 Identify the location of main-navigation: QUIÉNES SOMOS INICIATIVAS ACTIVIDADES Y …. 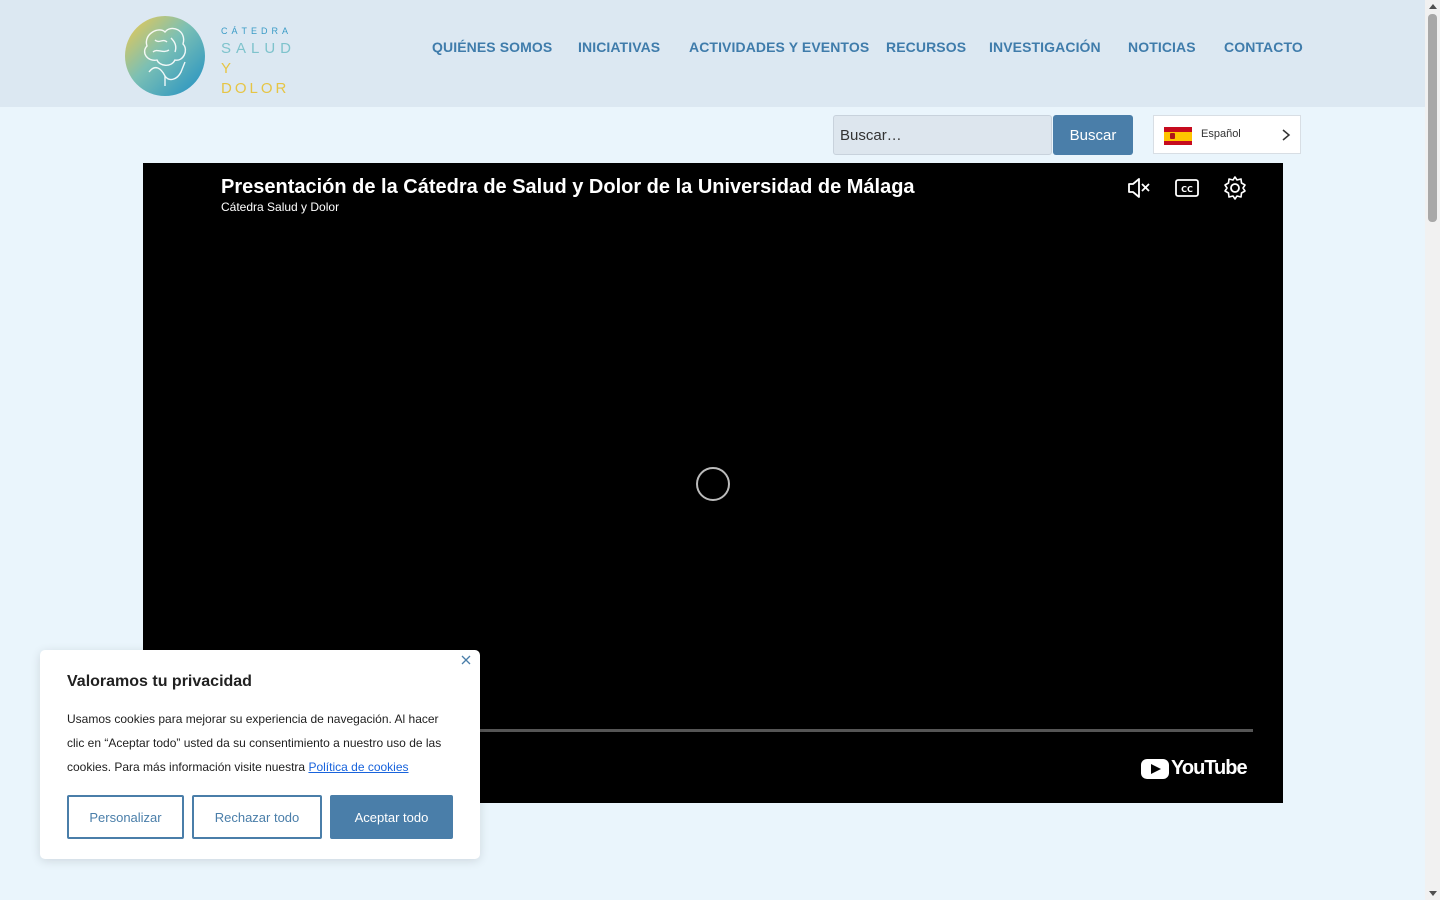
(712, 49).